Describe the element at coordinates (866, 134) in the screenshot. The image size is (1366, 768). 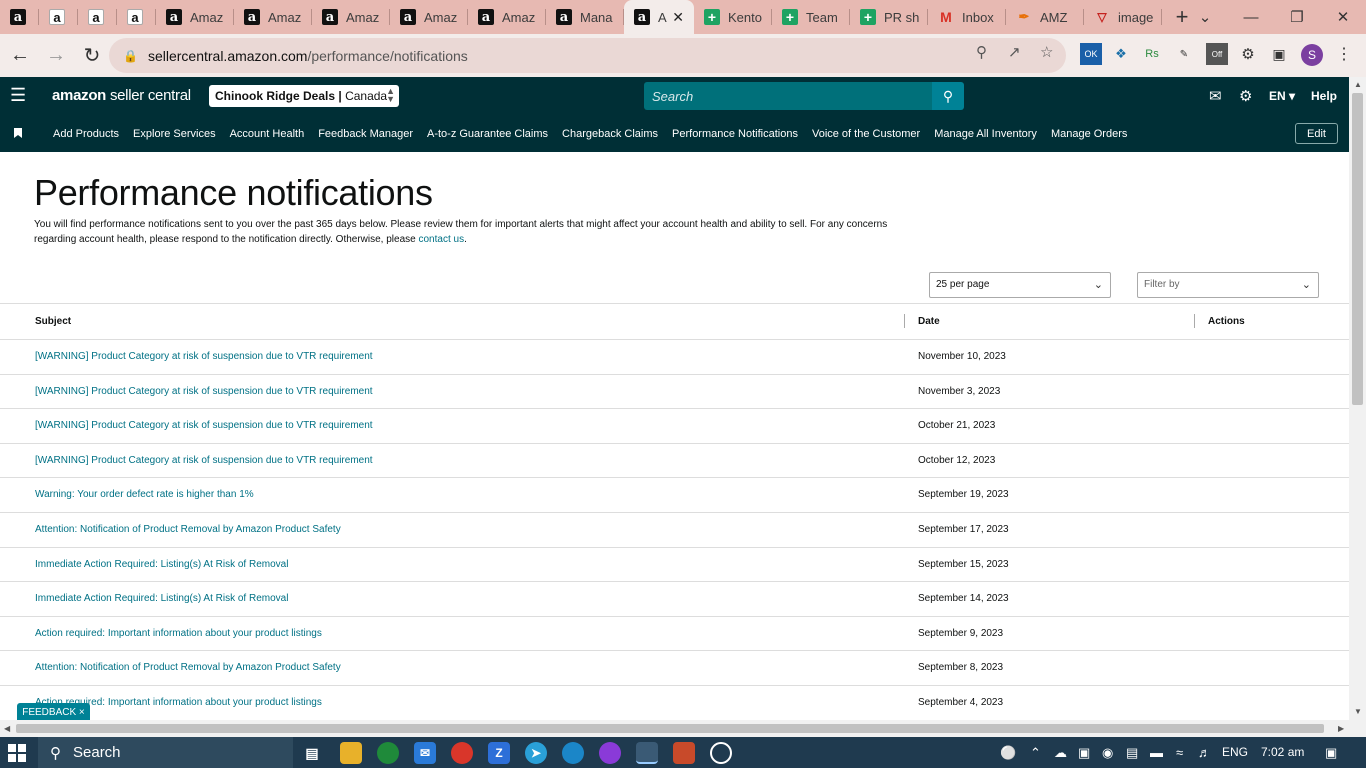
I see `nav-link: Voice of the Customer` at that location.